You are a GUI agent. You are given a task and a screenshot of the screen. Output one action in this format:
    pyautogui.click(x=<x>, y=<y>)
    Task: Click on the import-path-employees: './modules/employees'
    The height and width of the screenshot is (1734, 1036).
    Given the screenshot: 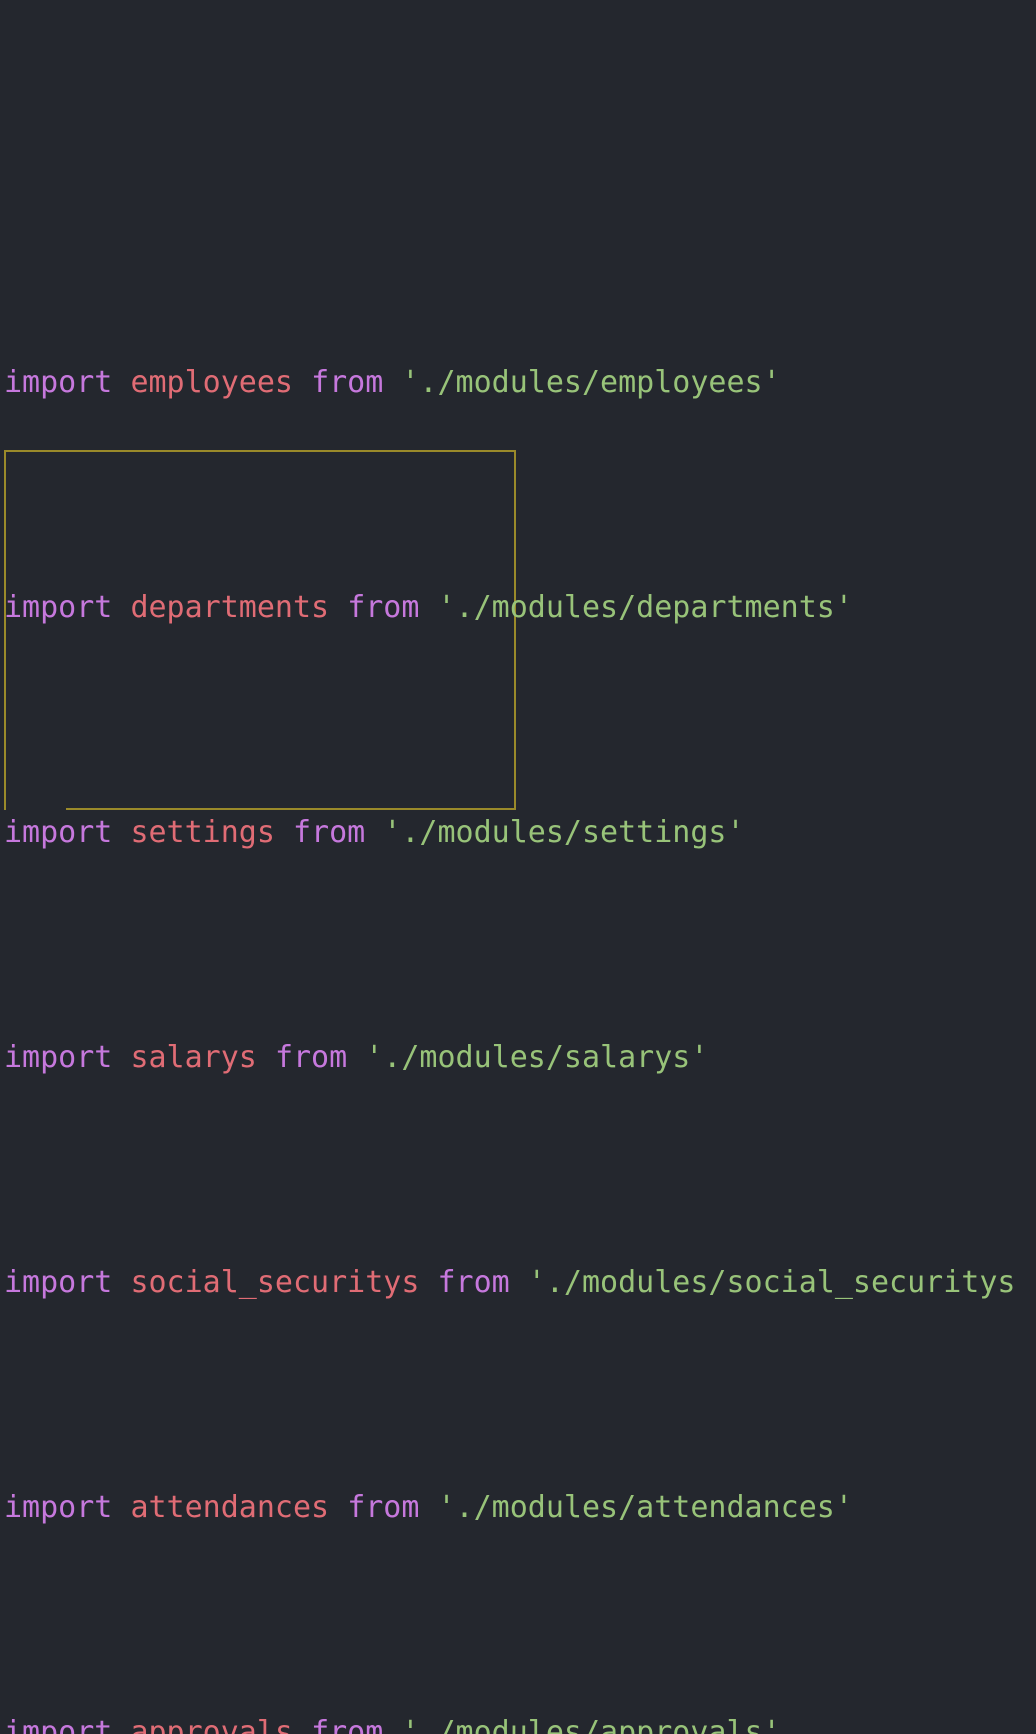 What is the action you would take?
    pyautogui.click(x=590, y=382)
    